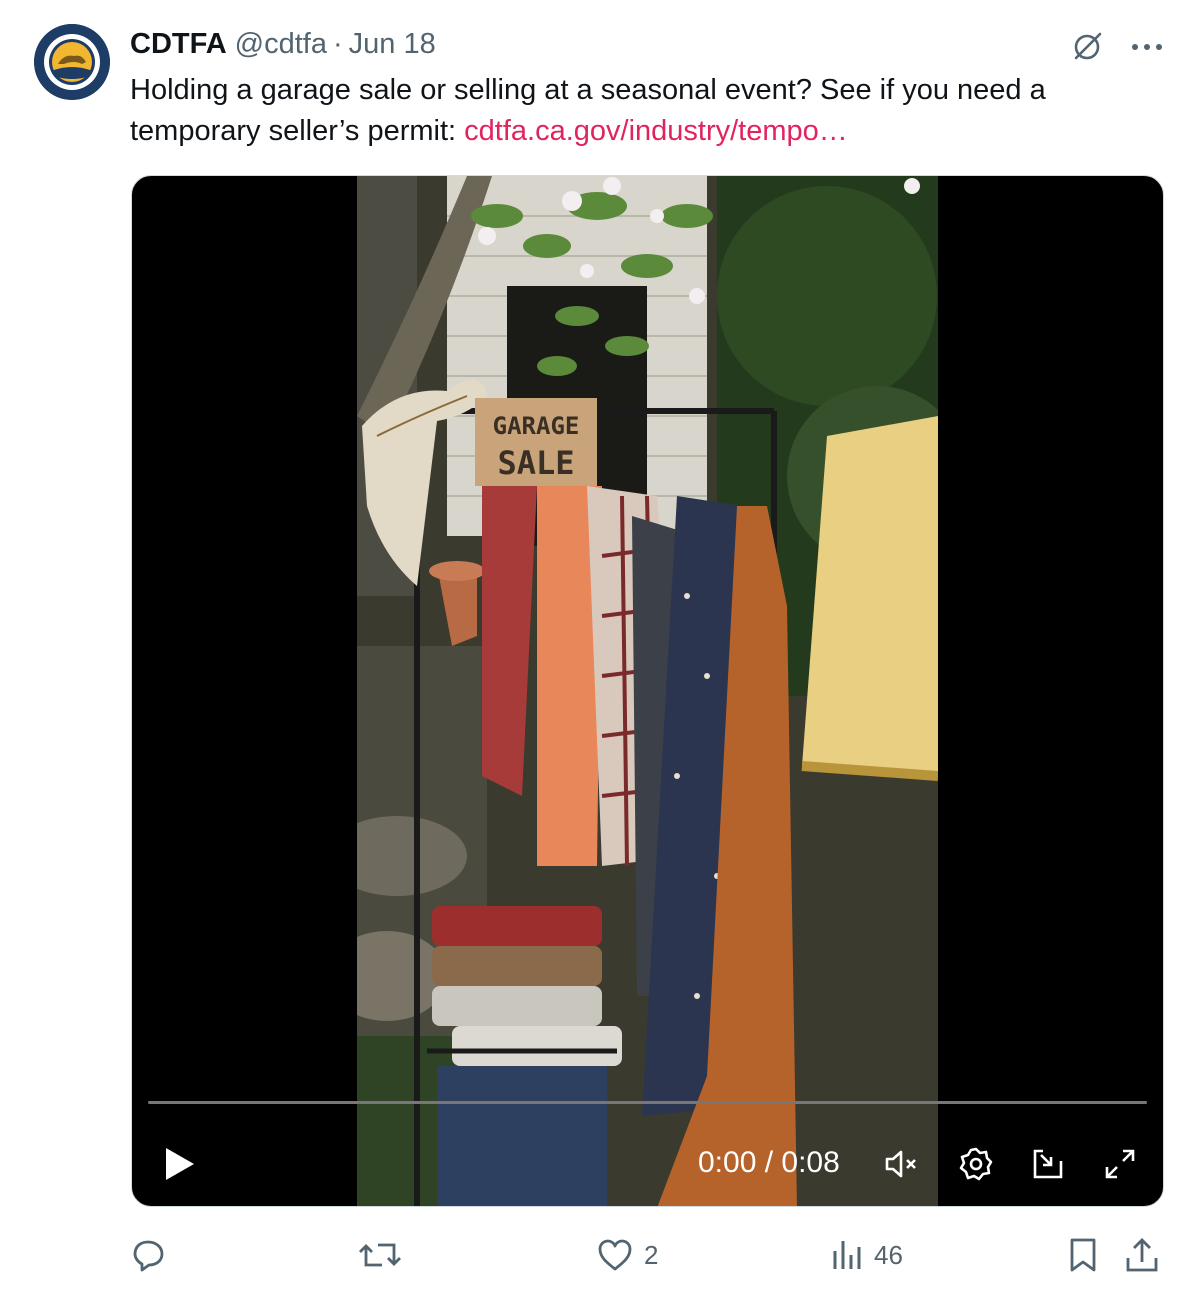  I want to click on reply-button, so click(153, 1255).